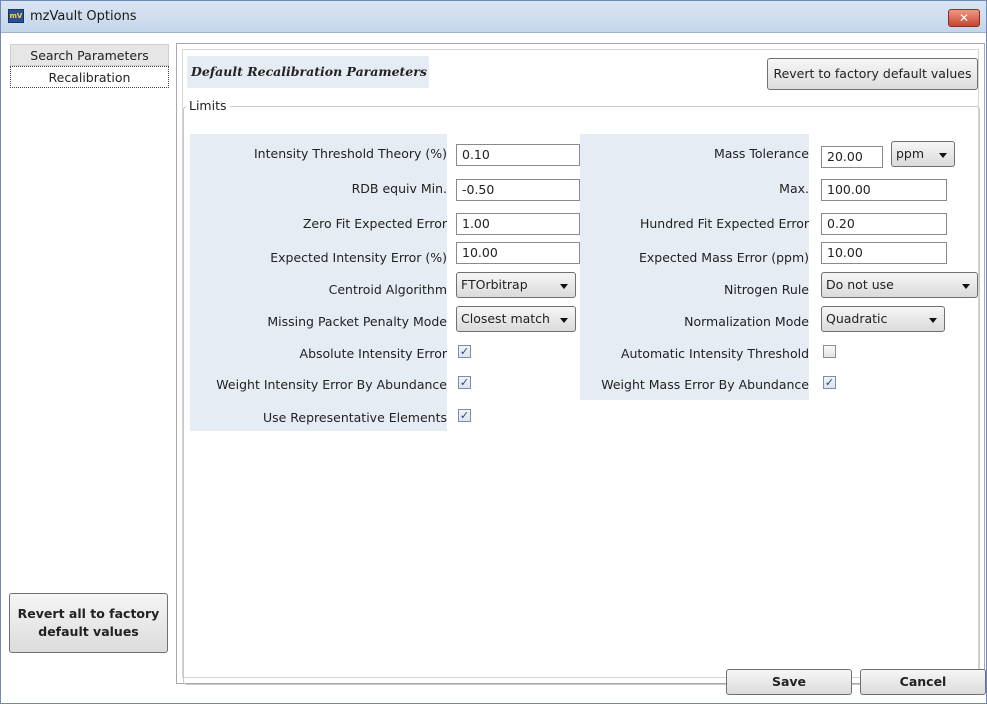 The width and height of the screenshot is (987, 704). What do you see at coordinates (374, 223) in the screenshot?
I see `zero-fit-expected-error-label: Zero Fit Expected Error` at bounding box center [374, 223].